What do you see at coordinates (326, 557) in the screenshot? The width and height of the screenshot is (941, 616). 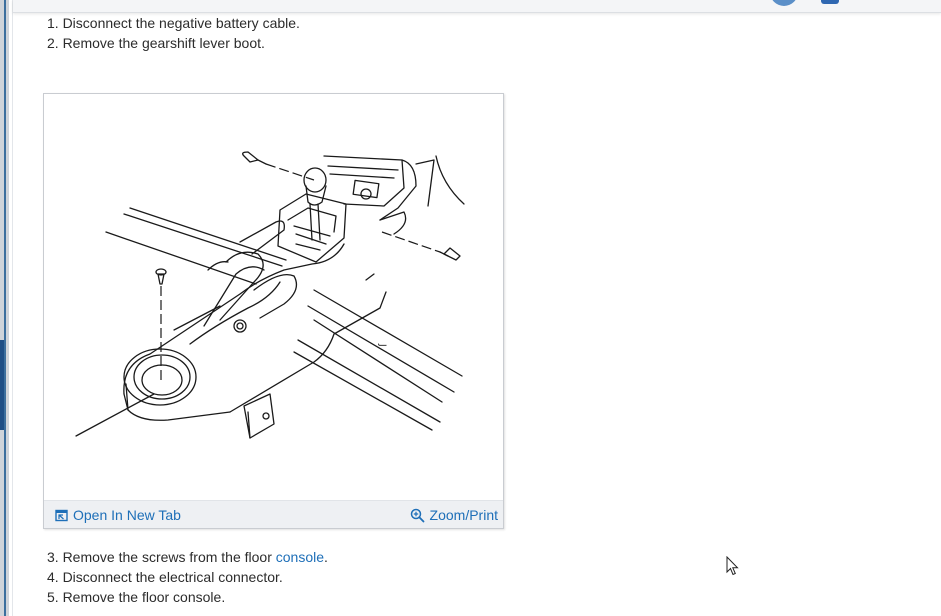 I see `step-3-punctuation: .` at bounding box center [326, 557].